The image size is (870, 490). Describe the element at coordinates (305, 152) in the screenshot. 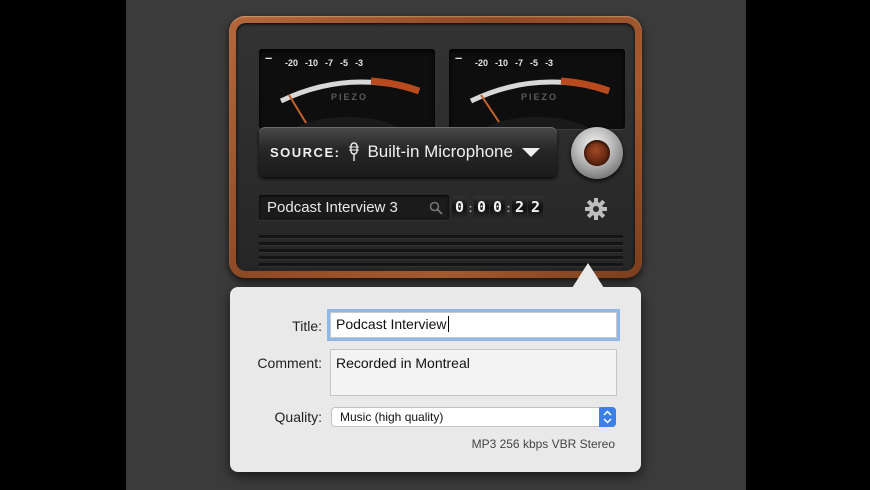

I see `source-label: SOURCE:` at that location.